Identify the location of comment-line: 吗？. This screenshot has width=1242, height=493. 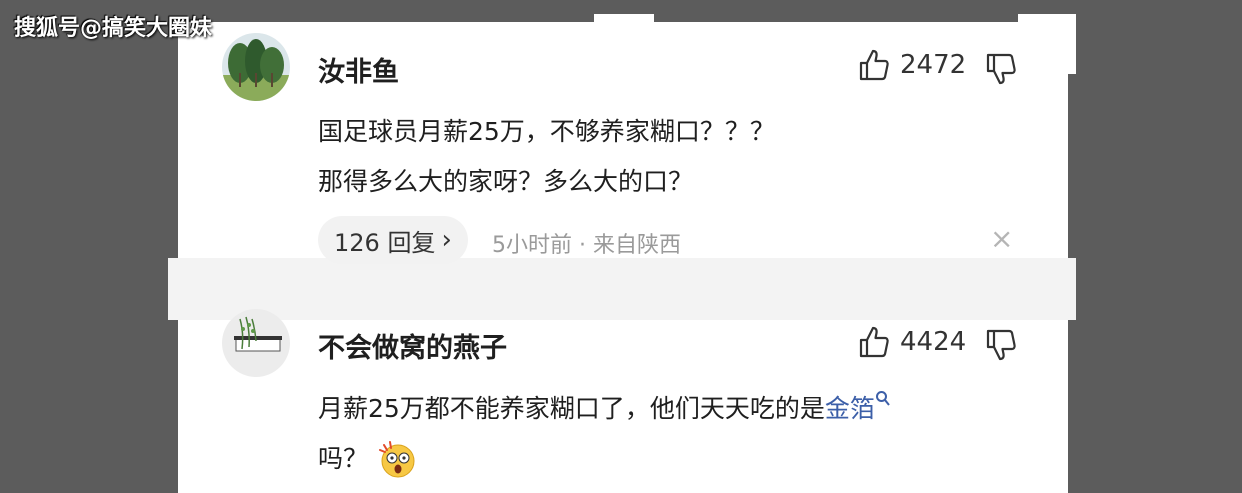
(604, 459).